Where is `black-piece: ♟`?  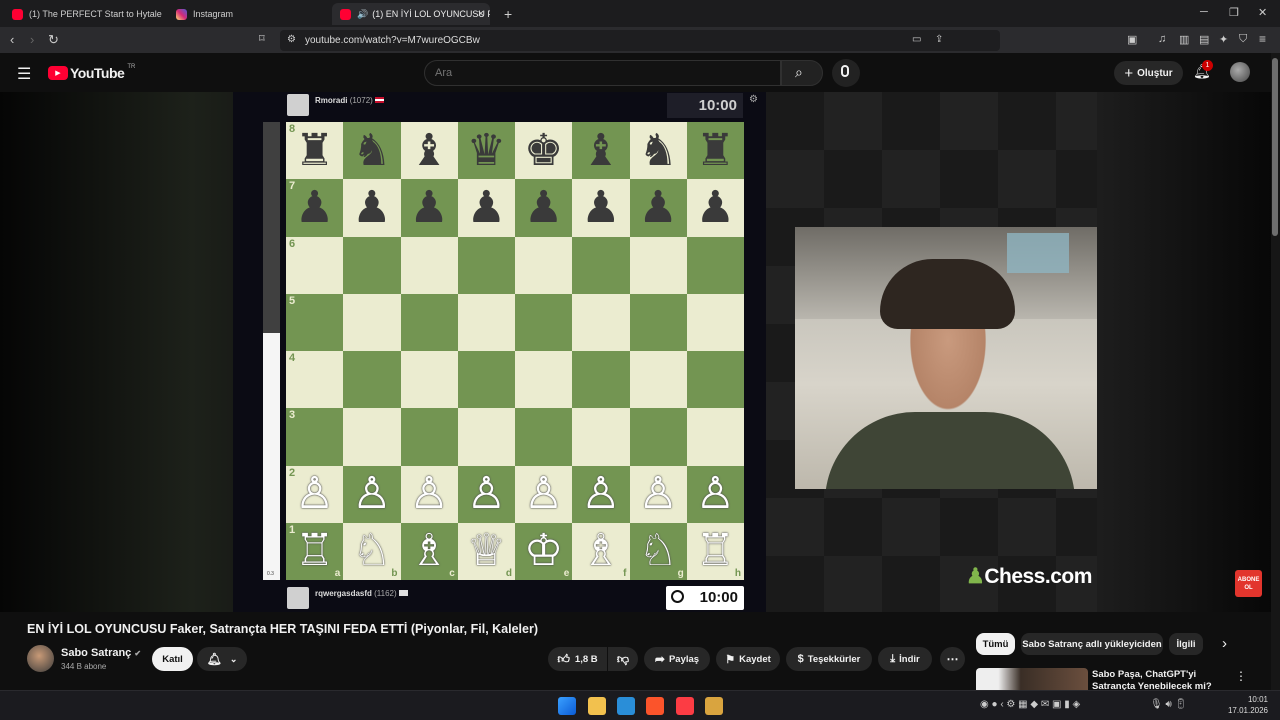
black-piece: ♟ is located at coordinates (372, 207).